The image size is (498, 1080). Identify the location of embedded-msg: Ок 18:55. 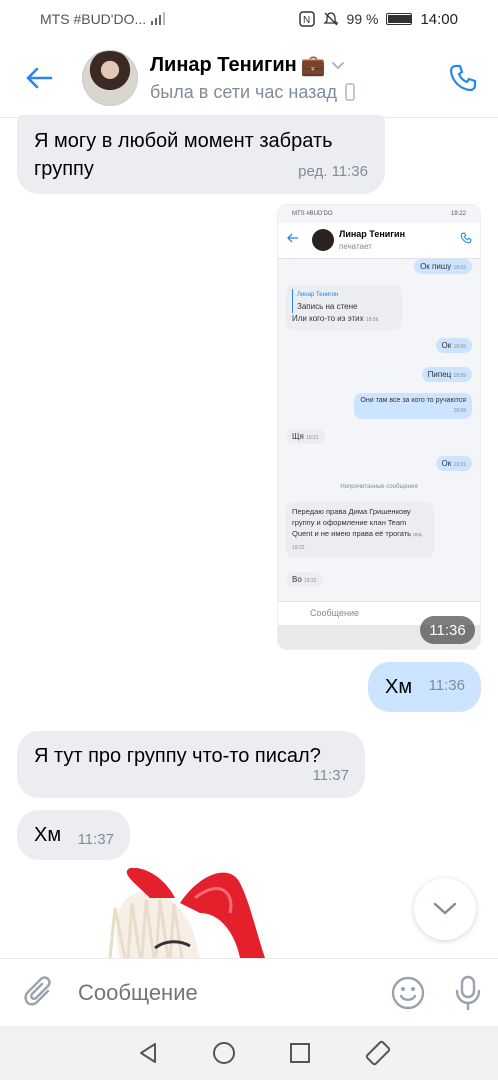
(453, 345).